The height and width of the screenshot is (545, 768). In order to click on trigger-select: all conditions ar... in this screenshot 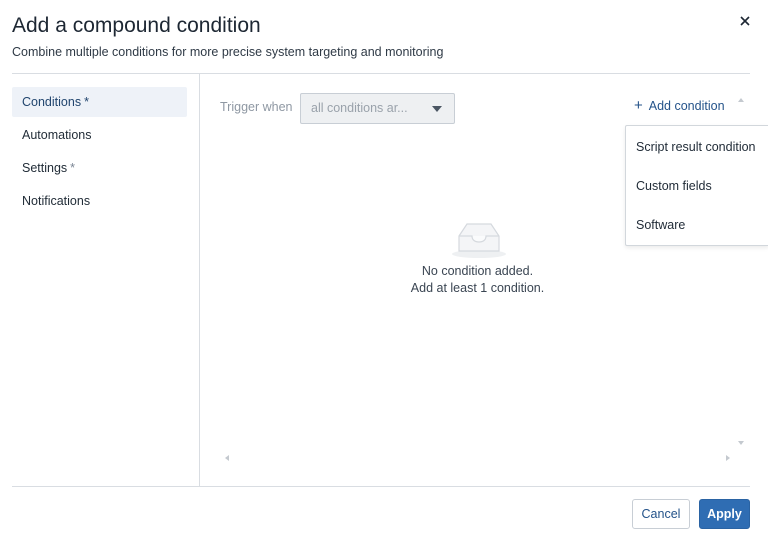, I will do `click(377, 108)`.